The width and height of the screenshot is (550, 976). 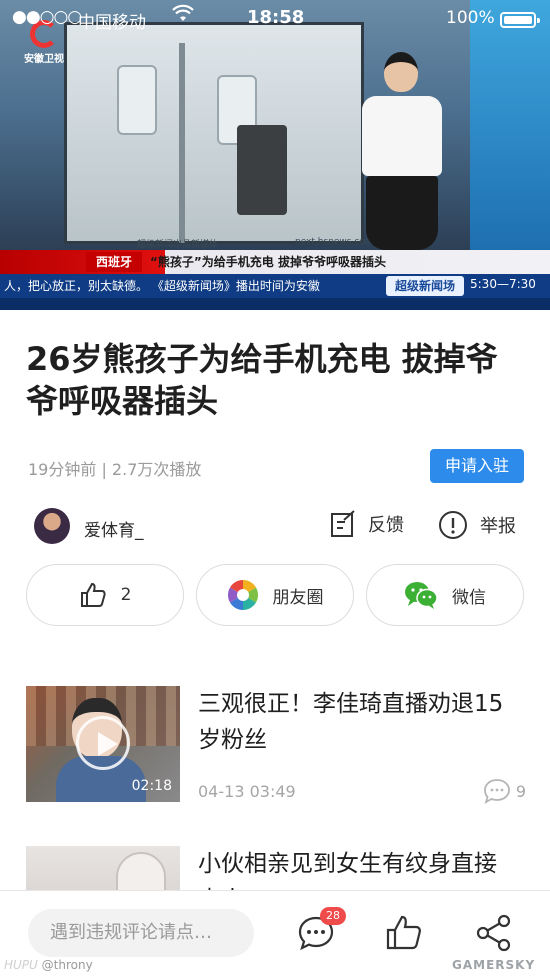 I want to click on apply-join-button: 申请入驻, so click(x=477, y=466).